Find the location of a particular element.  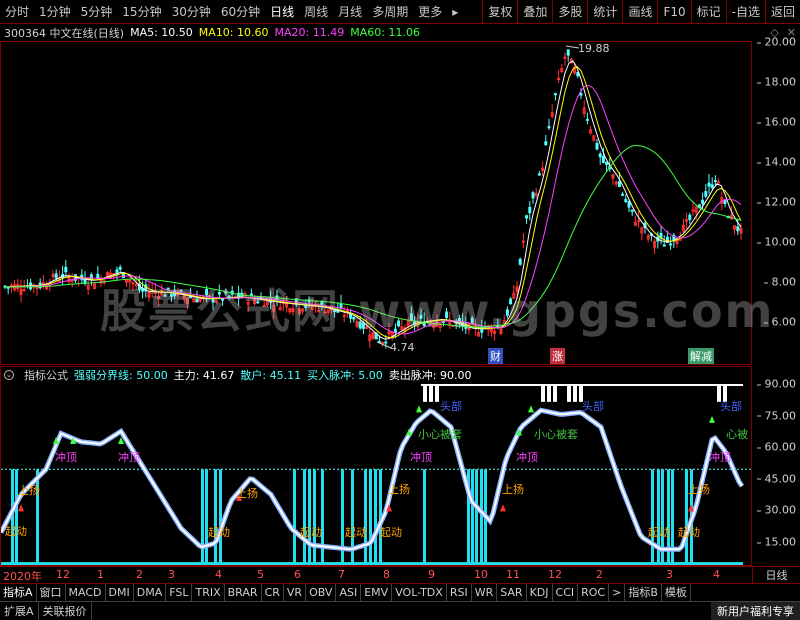

toolbar-button-7: -自选 is located at coordinates (745, 12).